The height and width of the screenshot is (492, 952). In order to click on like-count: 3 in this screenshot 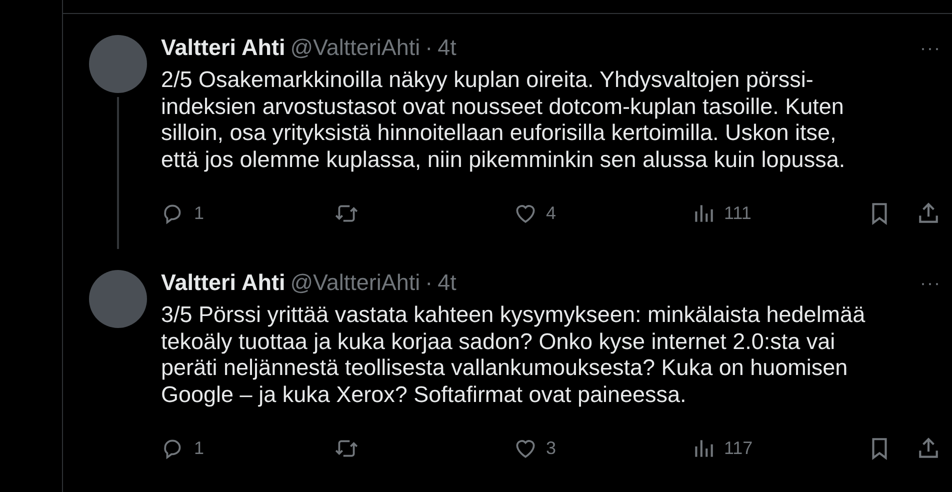, I will do `click(551, 448)`.